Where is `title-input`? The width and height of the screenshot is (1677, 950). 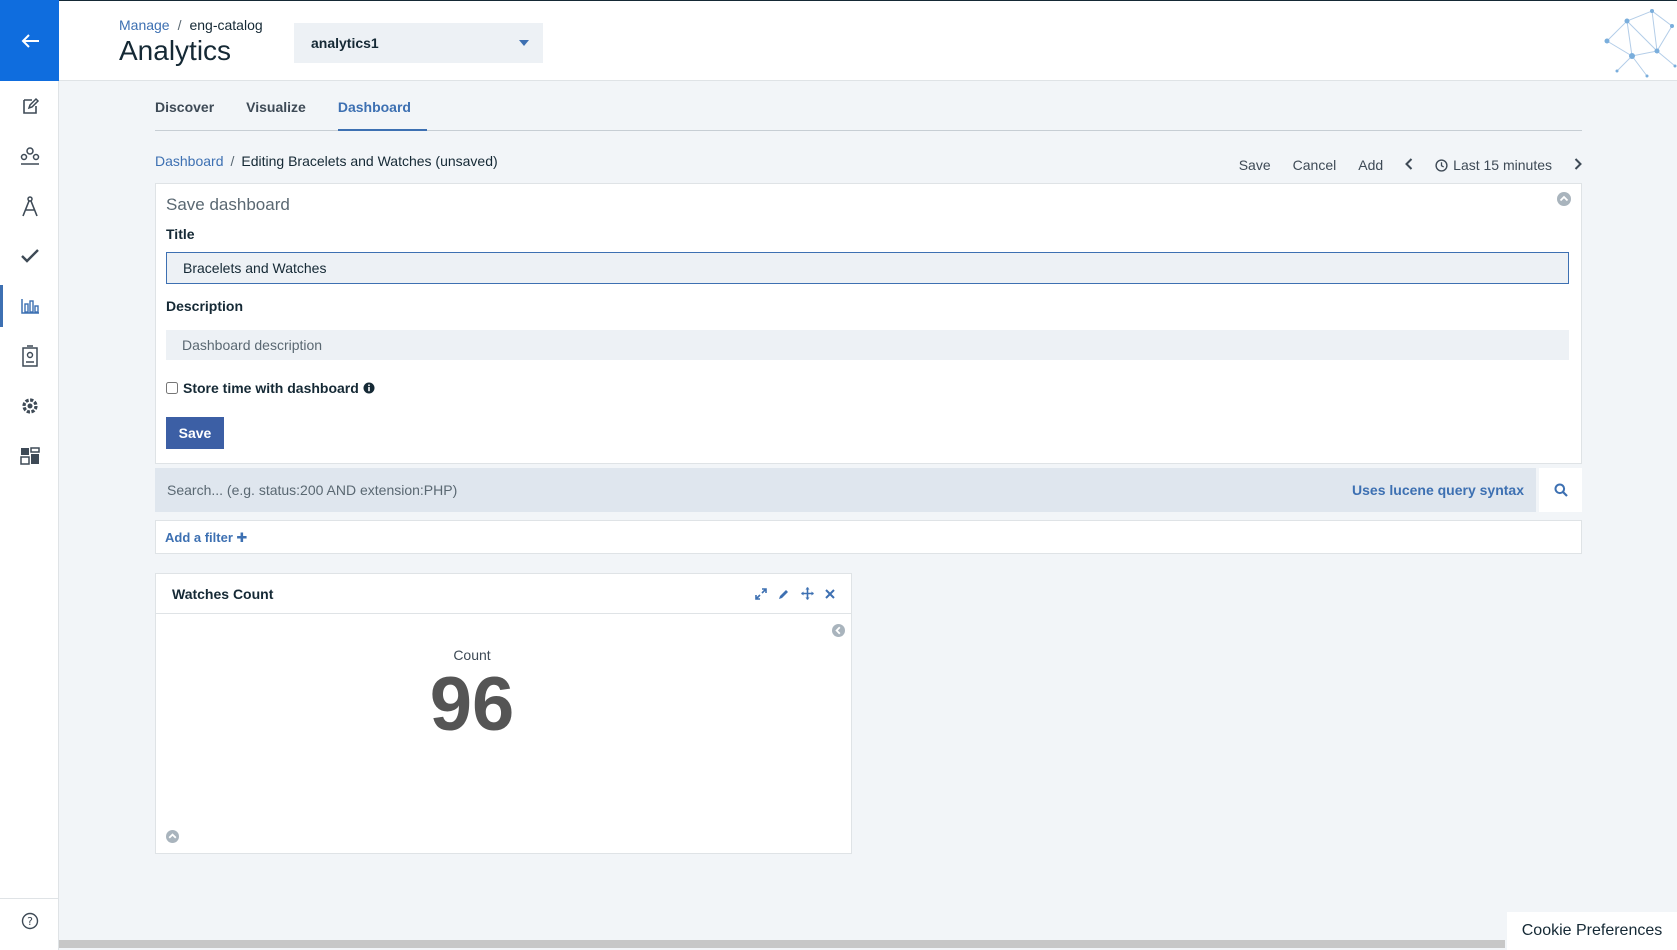
title-input is located at coordinates (867, 268).